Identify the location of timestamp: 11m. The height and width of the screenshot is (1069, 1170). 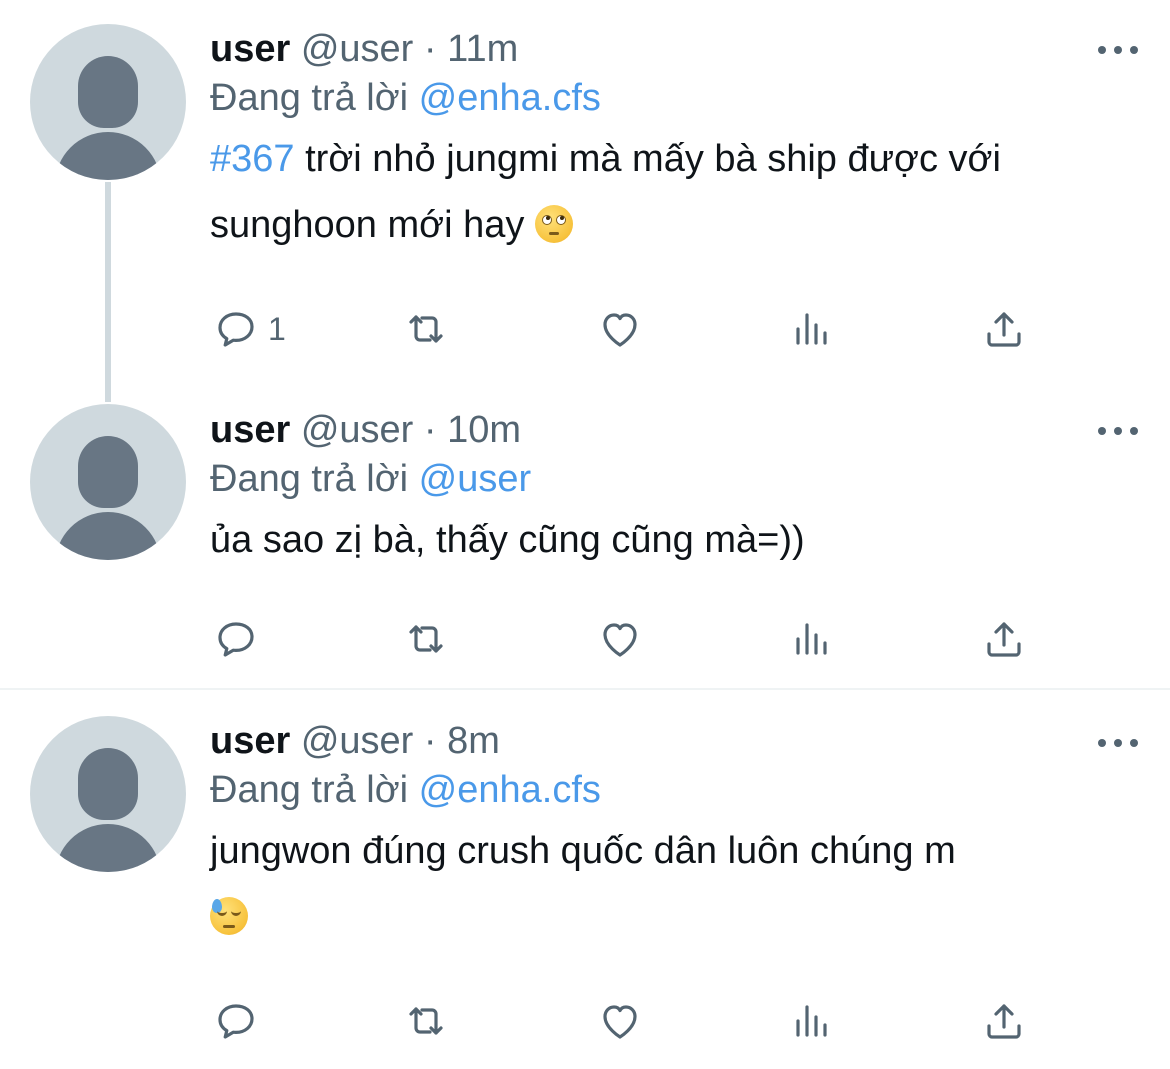
(482, 49).